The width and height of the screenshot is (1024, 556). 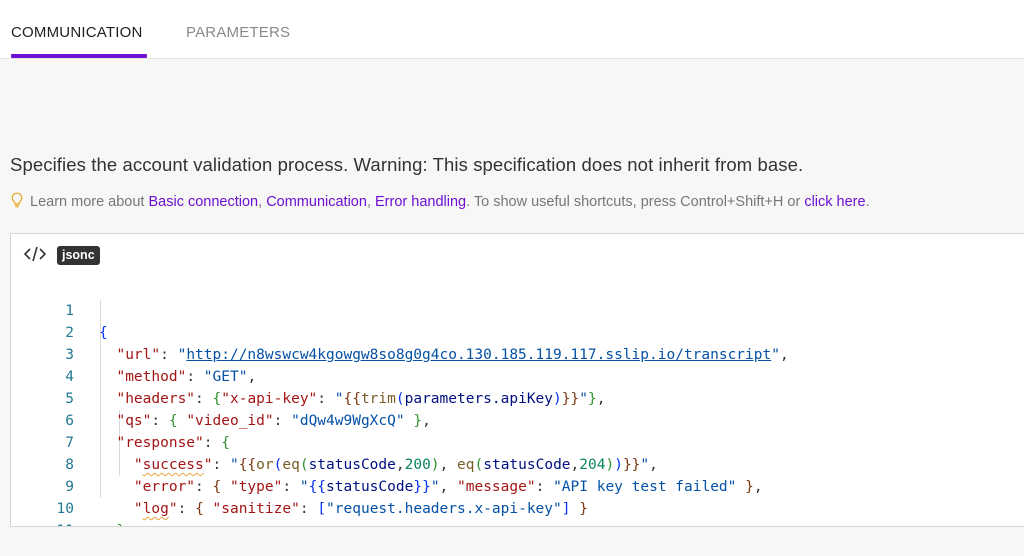 What do you see at coordinates (444, 509) in the screenshot?
I see `json-string: "request.headers.x-api-key"` at bounding box center [444, 509].